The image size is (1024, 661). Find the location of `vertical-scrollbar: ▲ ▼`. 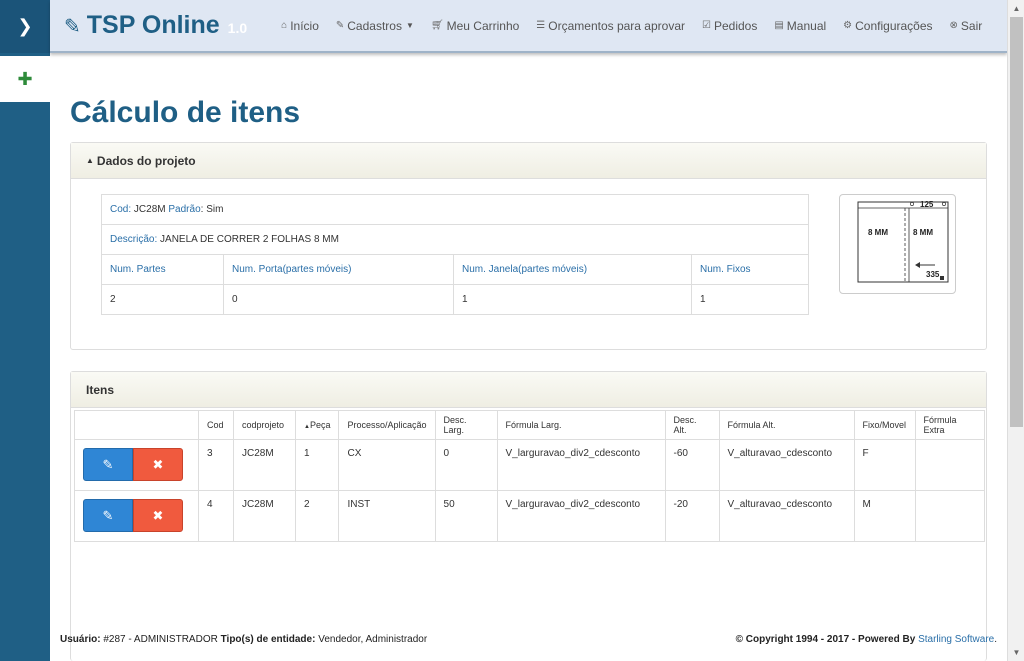

vertical-scrollbar: ▲ ▼ is located at coordinates (1015, 330).